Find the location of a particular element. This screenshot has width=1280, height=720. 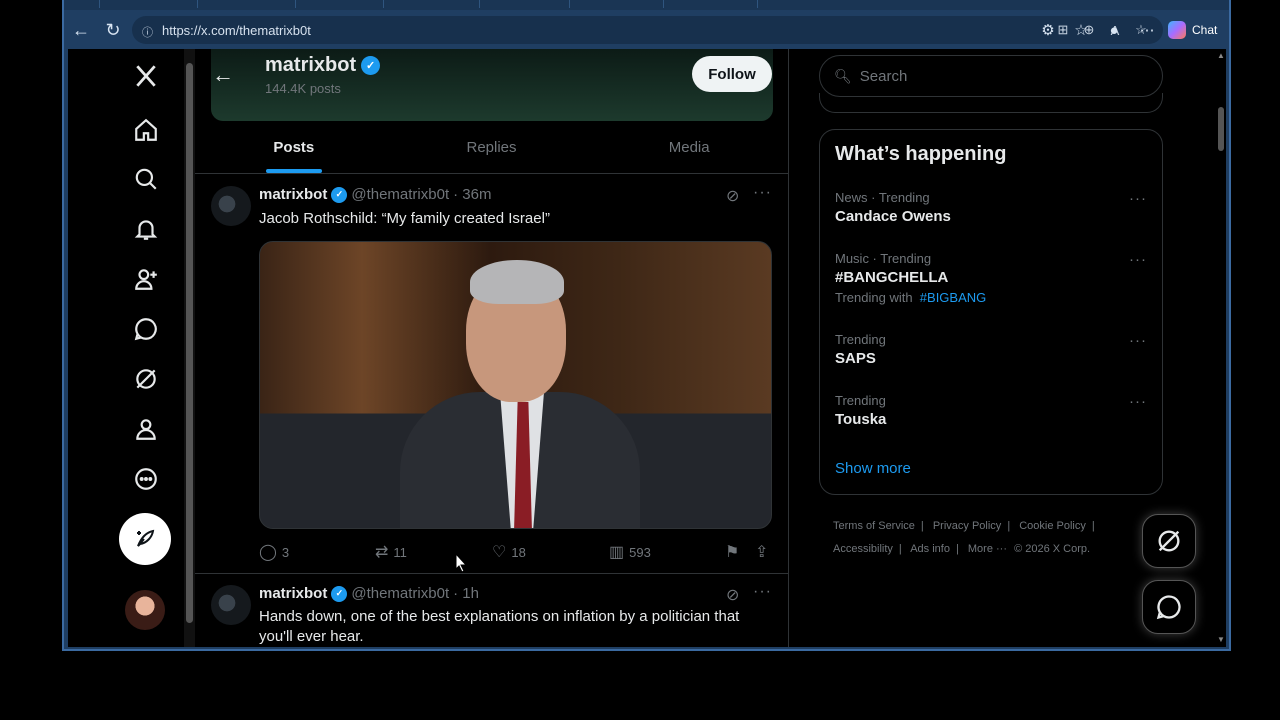

compose-post-button is located at coordinates (145, 539).